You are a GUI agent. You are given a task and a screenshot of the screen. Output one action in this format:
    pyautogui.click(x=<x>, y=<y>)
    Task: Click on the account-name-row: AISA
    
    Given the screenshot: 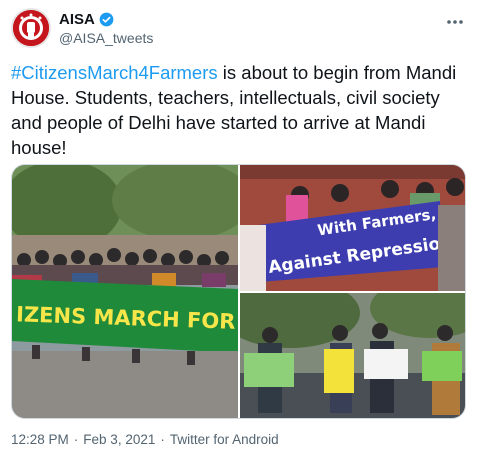 What is the action you would take?
    pyautogui.click(x=86, y=19)
    